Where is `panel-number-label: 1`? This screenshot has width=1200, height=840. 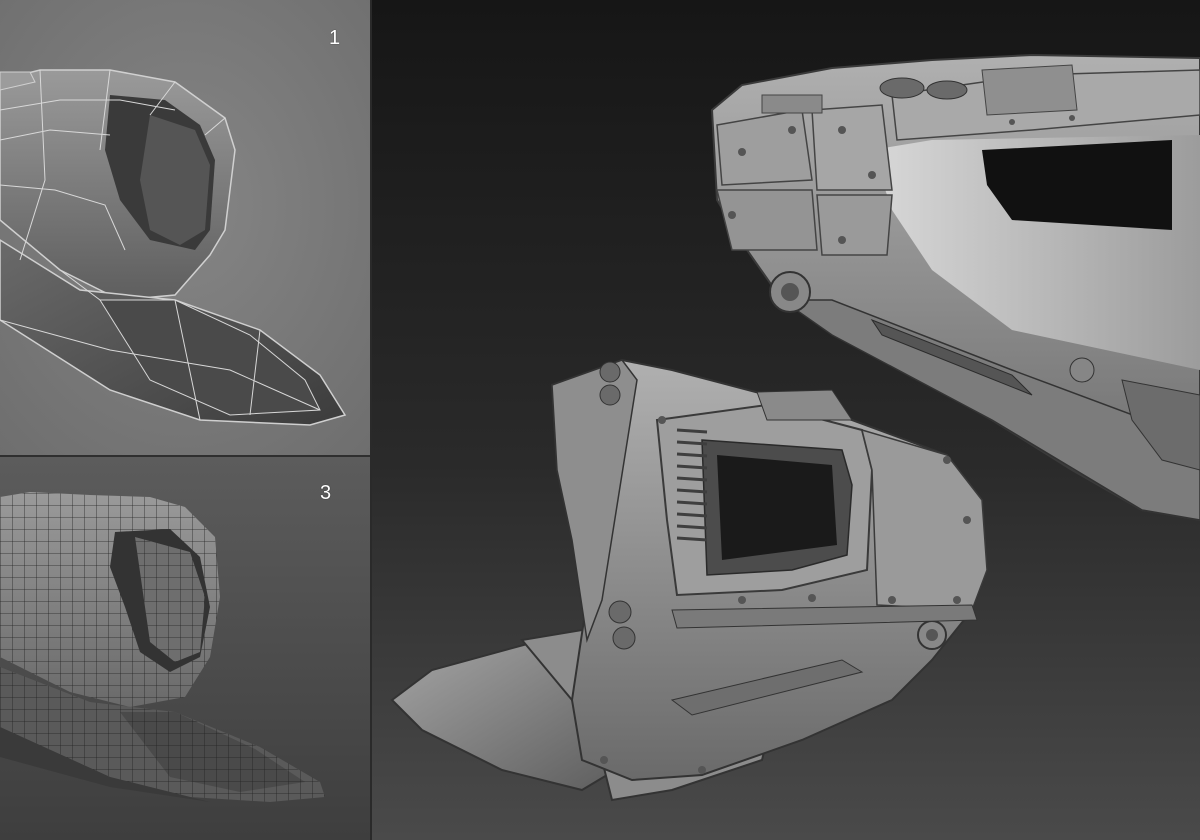 panel-number-label: 1 is located at coordinates (335, 38).